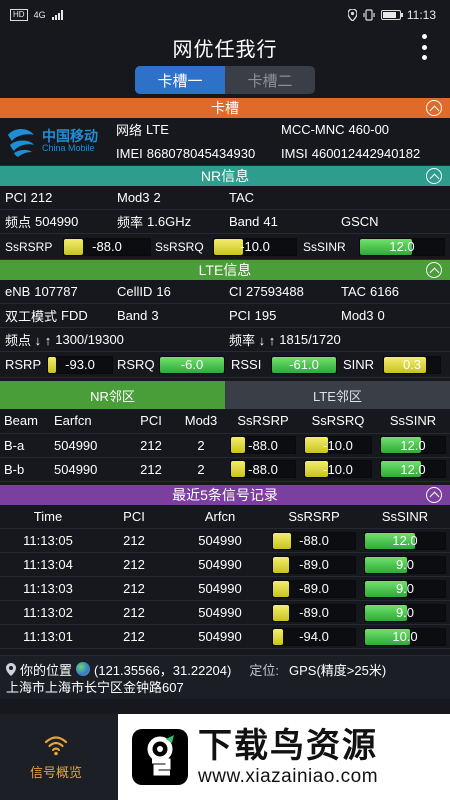  Describe the element at coordinates (412, 364) in the screenshot. I see `lte-sinr-gauge: 0.3` at that location.